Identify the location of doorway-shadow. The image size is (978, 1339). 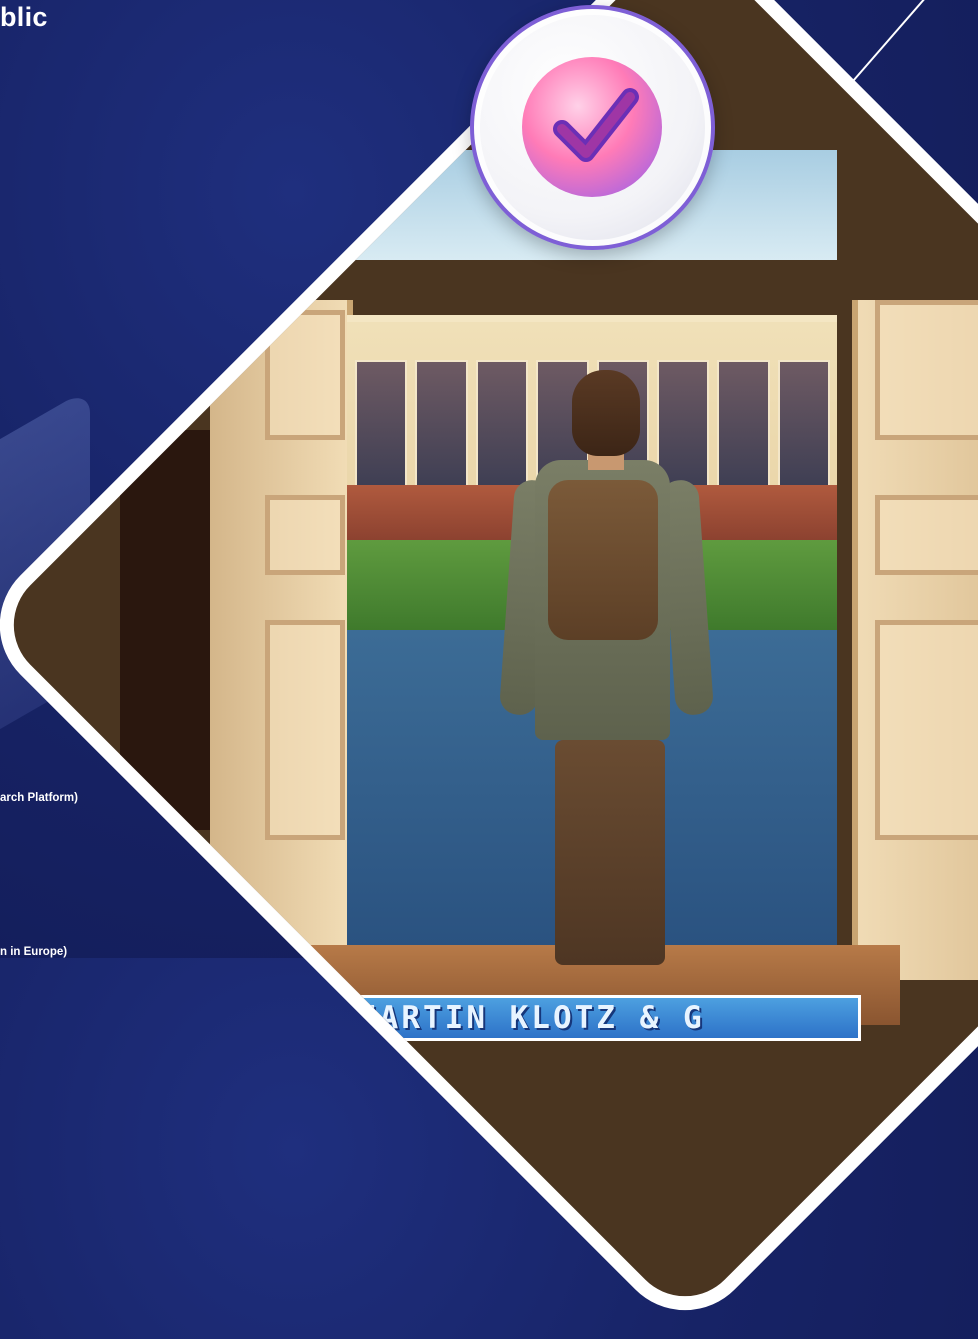
(164, 630).